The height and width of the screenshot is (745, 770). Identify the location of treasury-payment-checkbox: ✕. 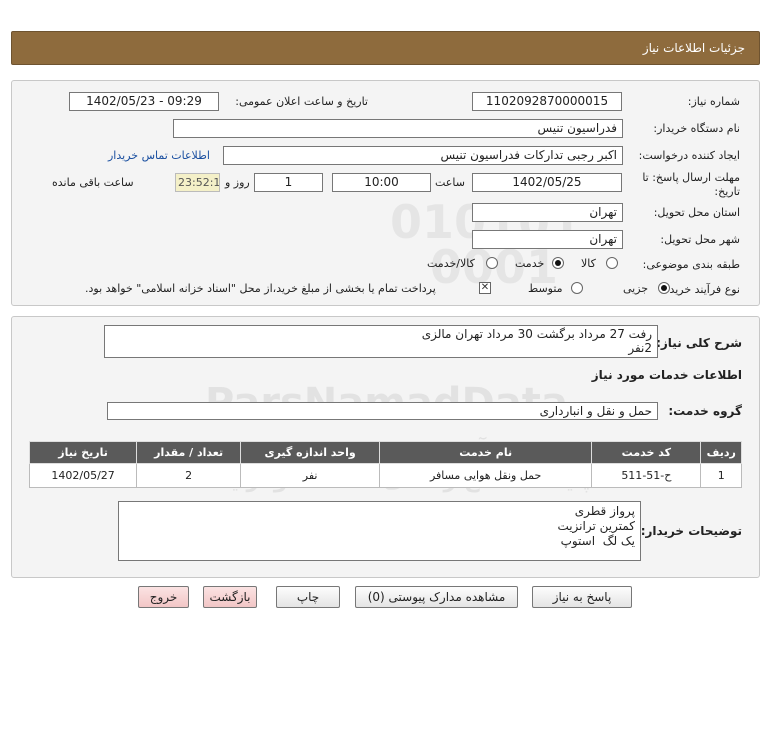
(485, 288).